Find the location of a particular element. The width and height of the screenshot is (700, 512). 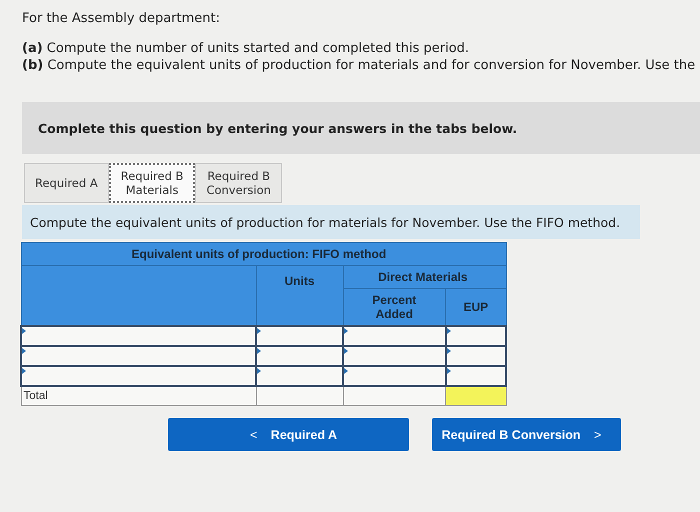

table-title: Equivalent units of production: FIFO method is located at coordinates (263, 254).